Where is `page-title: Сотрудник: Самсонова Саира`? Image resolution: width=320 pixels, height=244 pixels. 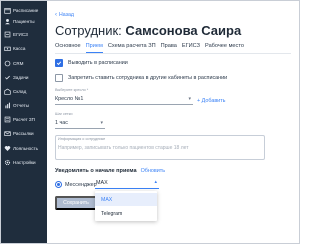 page-title: Сотрудник: Самсонова Саира is located at coordinates (148, 30).